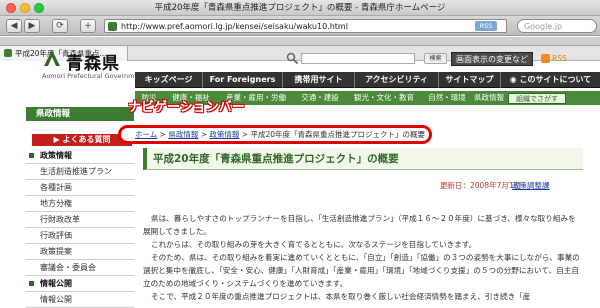 Image resolution: width=600 pixels, height=308 pixels. I want to click on back-arrow-icon: ◀, so click(14, 26).